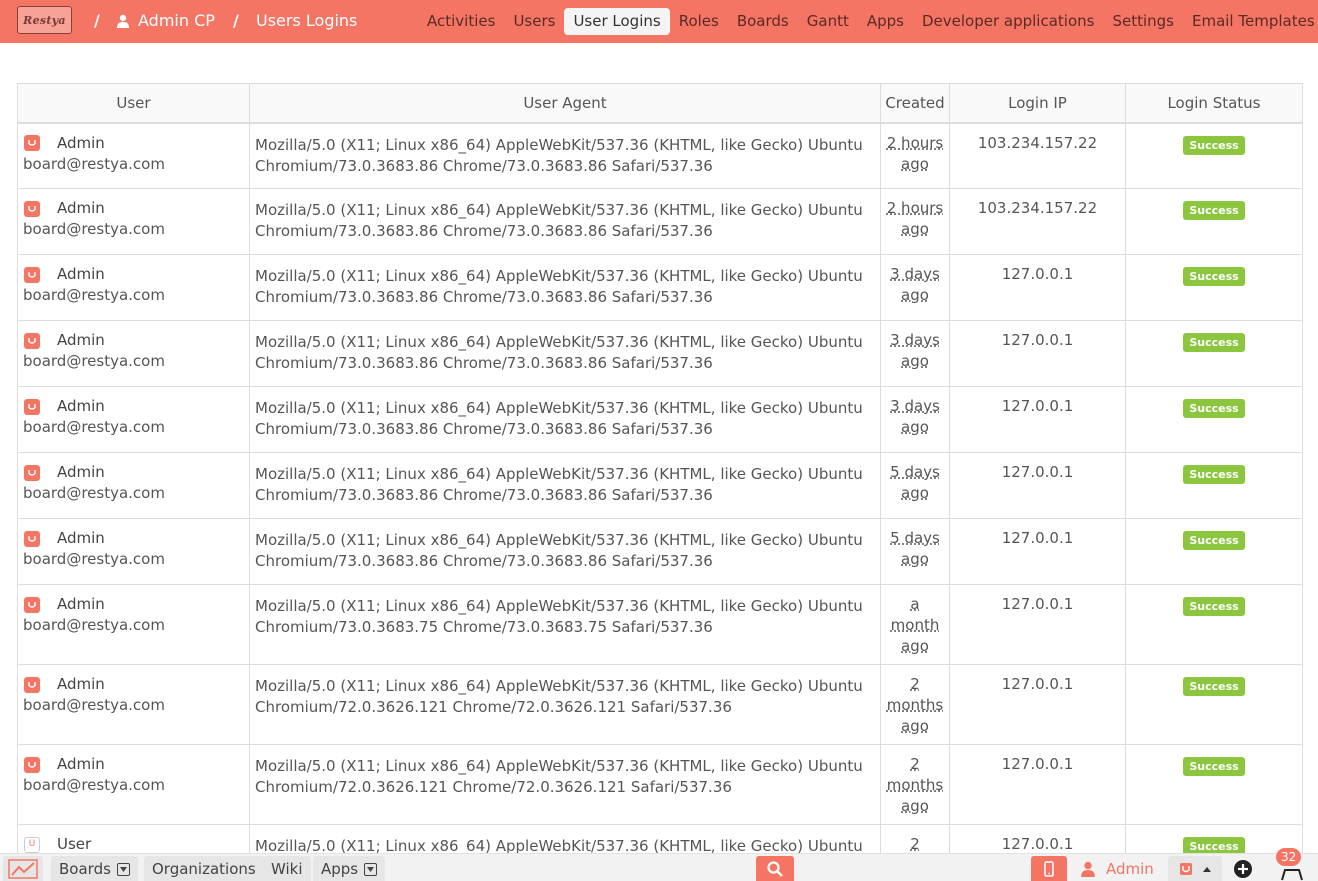  I want to click on created-time-part: months, so click(915, 785).